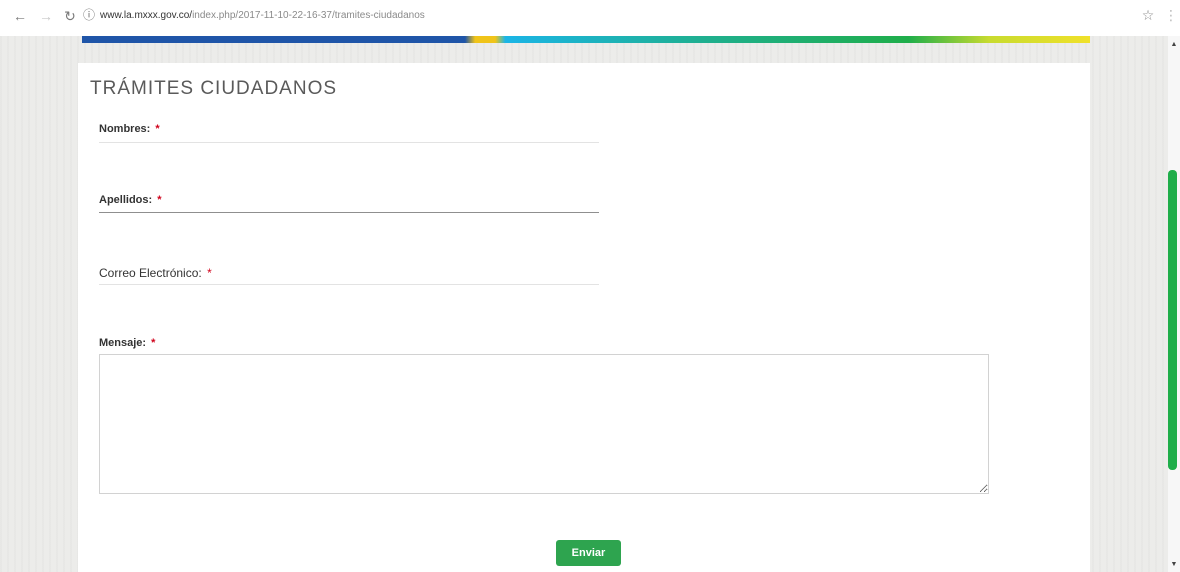 The width and height of the screenshot is (1180, 572). I want to click on apellidos-label: Apellidos: *, so click(130, 200).